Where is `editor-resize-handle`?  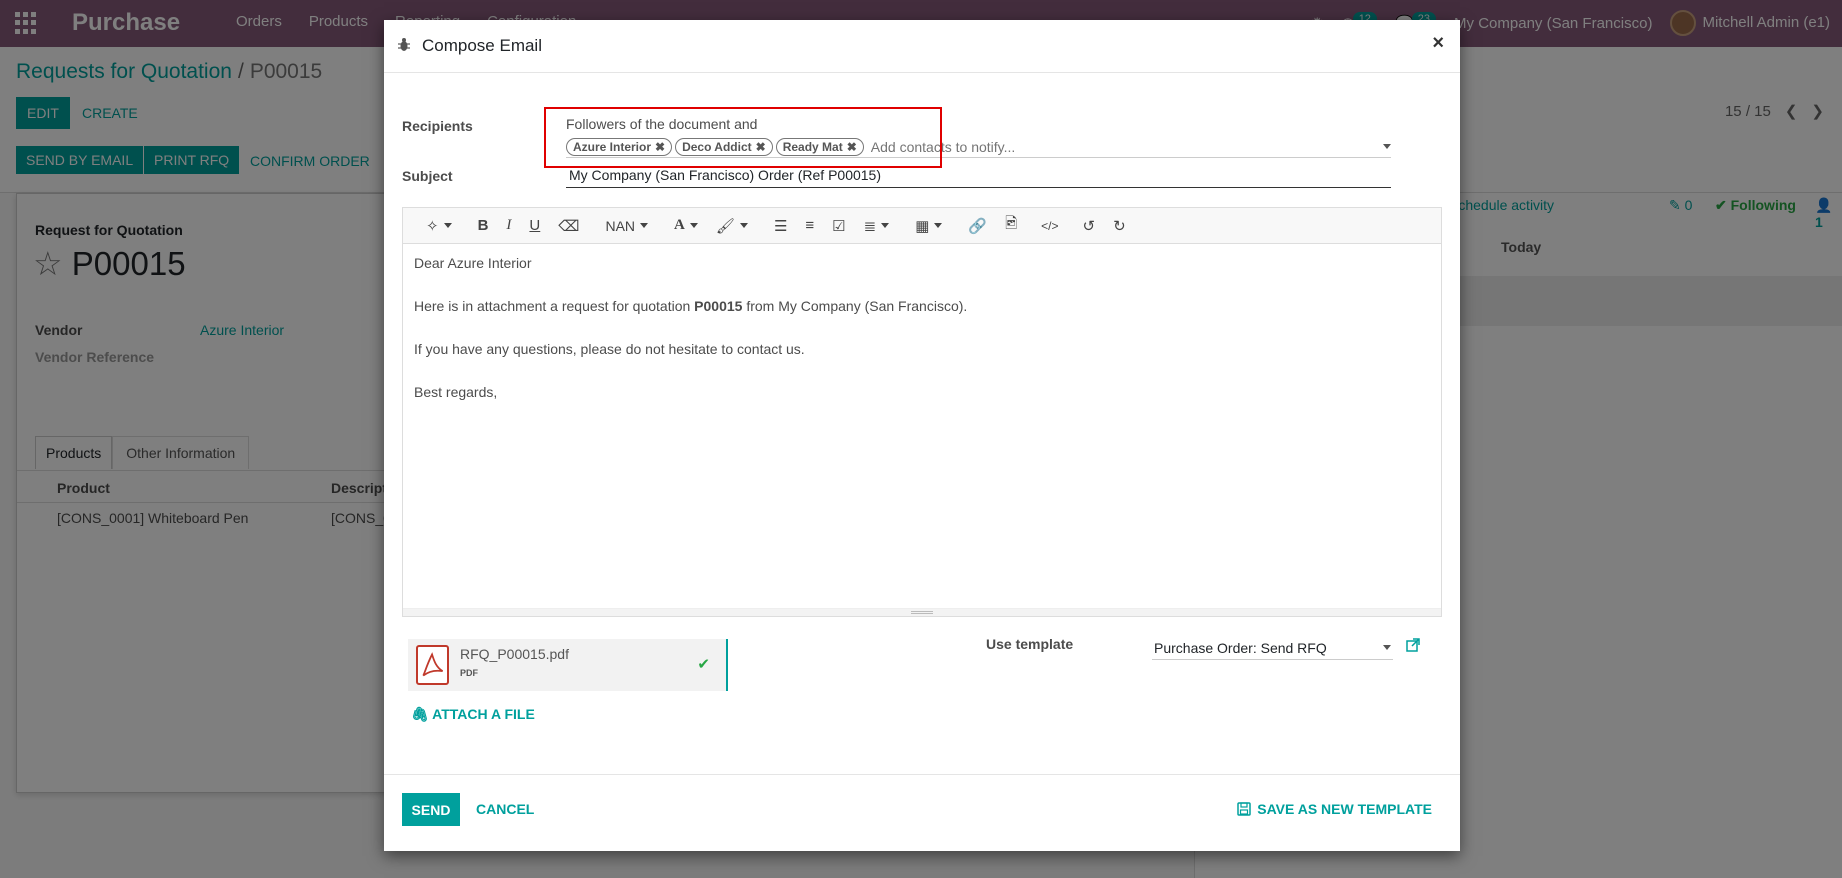
editor-resize-handle is located at coordinates (922, 612).